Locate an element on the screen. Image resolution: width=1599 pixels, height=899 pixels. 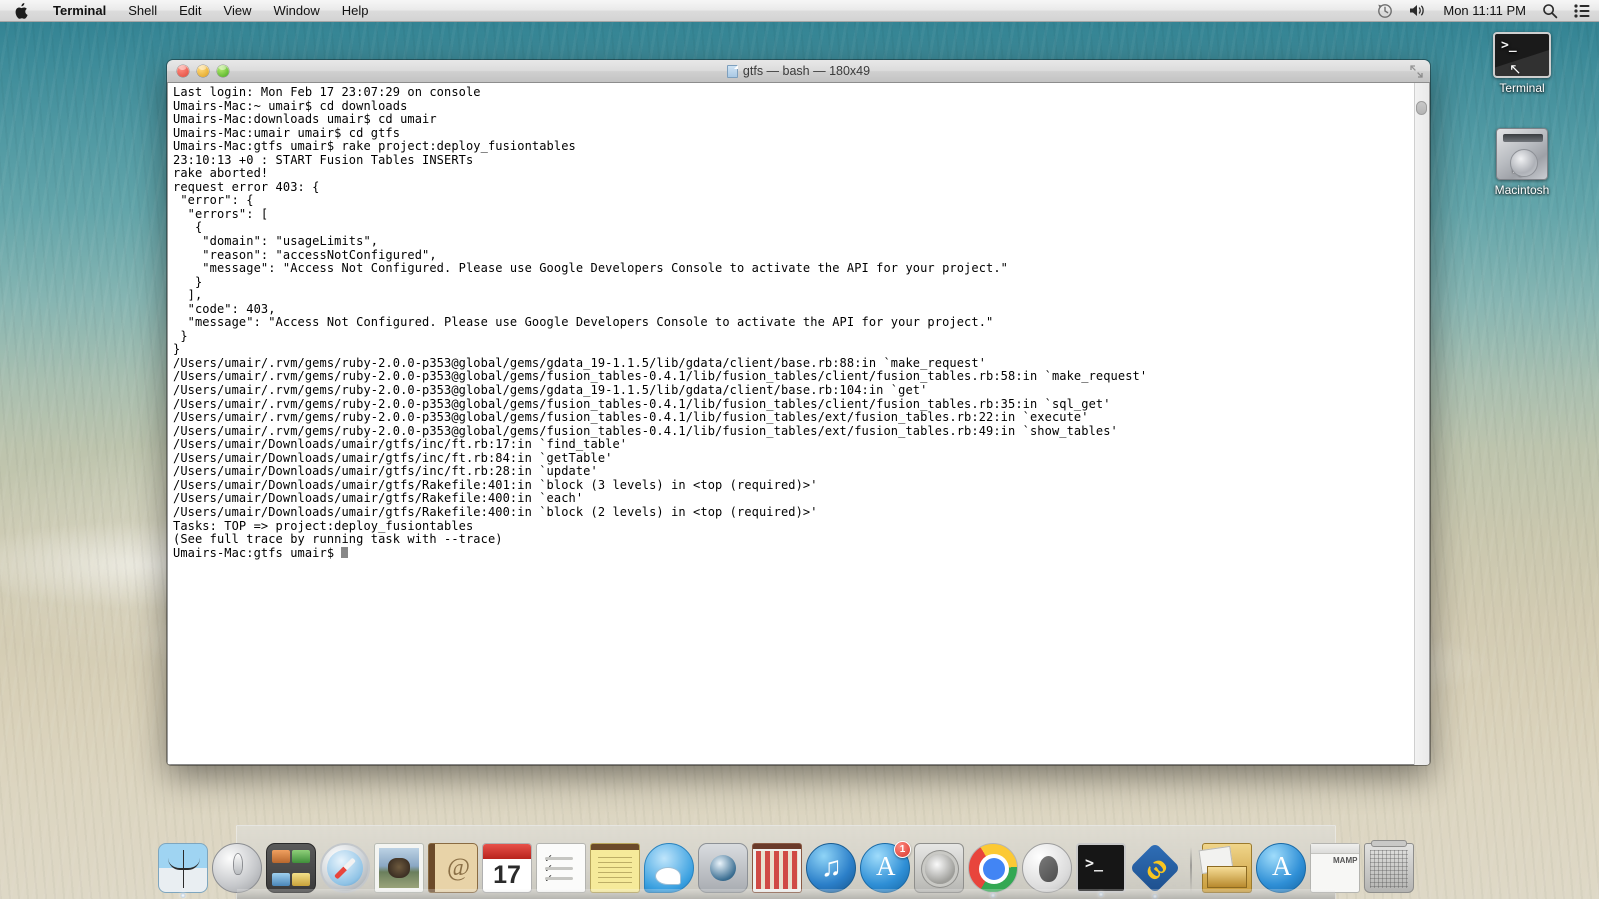
terminal-cursor is located at coordinates (345, 552).